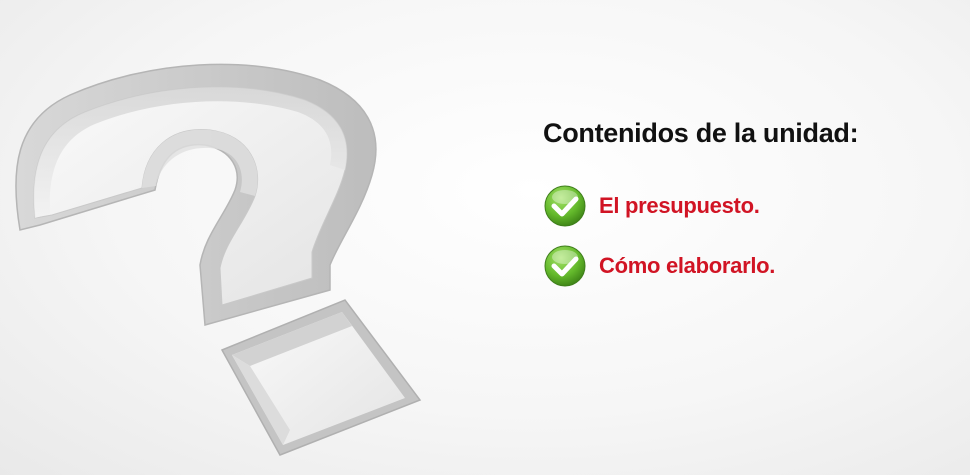 The width and height of the screenshot is (970, 475). I want to click on unit-contents-heading: Contenidos de la unidad:, so click(701, 133).